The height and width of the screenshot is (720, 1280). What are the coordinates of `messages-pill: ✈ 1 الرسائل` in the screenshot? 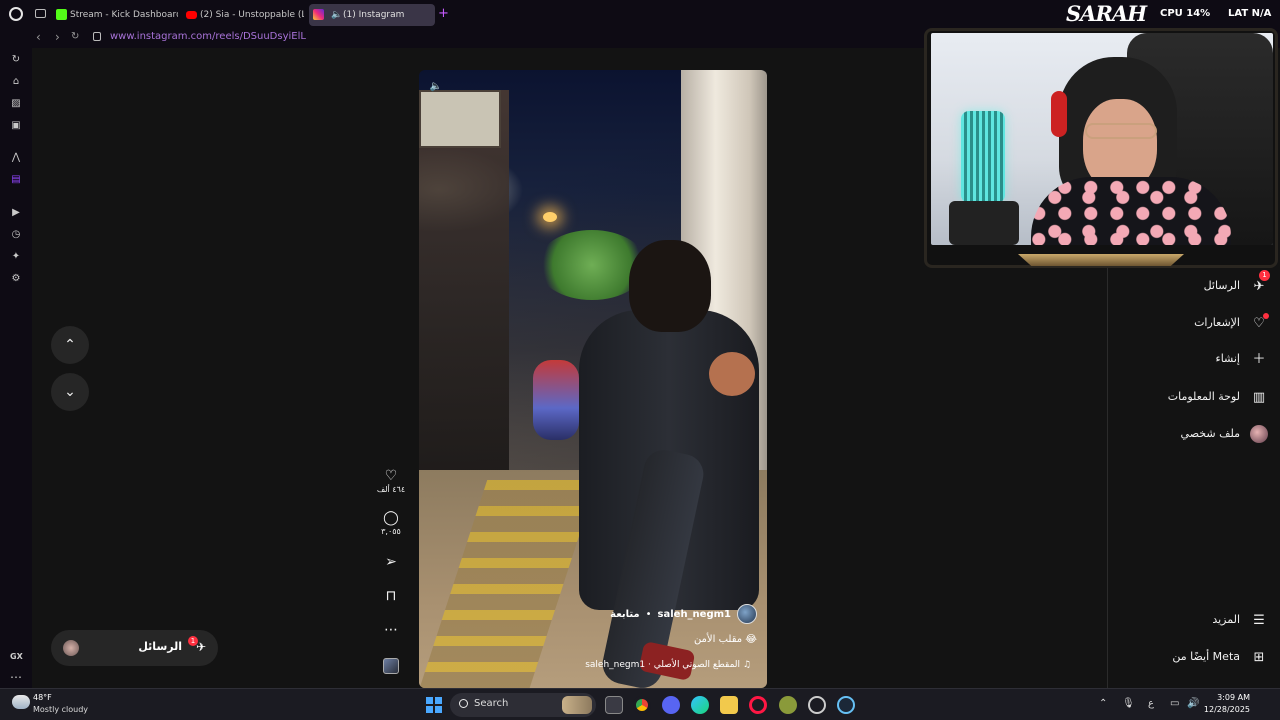 It's located at (134, 648).